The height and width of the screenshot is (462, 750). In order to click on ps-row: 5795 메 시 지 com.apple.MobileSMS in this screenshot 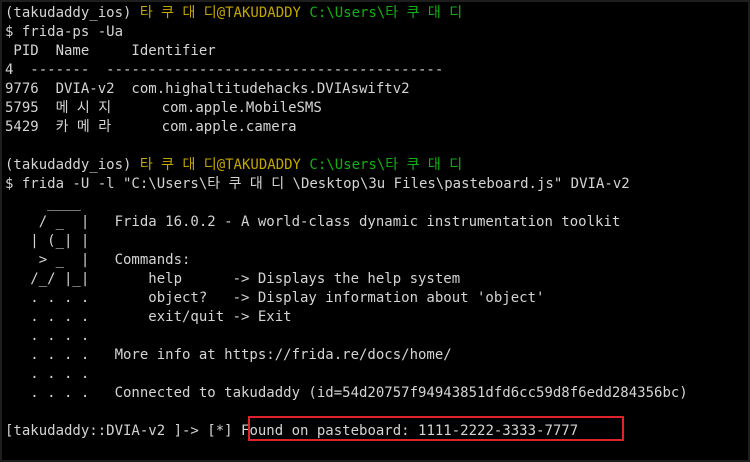, I will do `click(163, 108)`.